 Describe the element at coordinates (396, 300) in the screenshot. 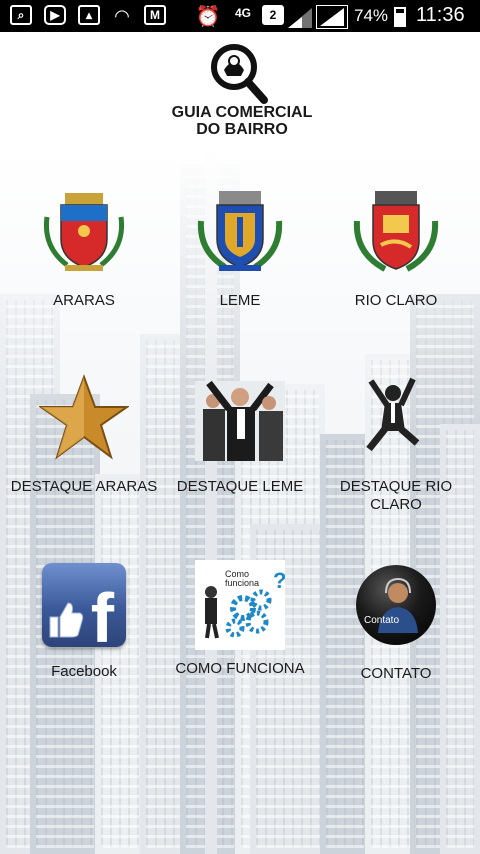

I see `rio-claro-label: RIO CLARO` at that location.